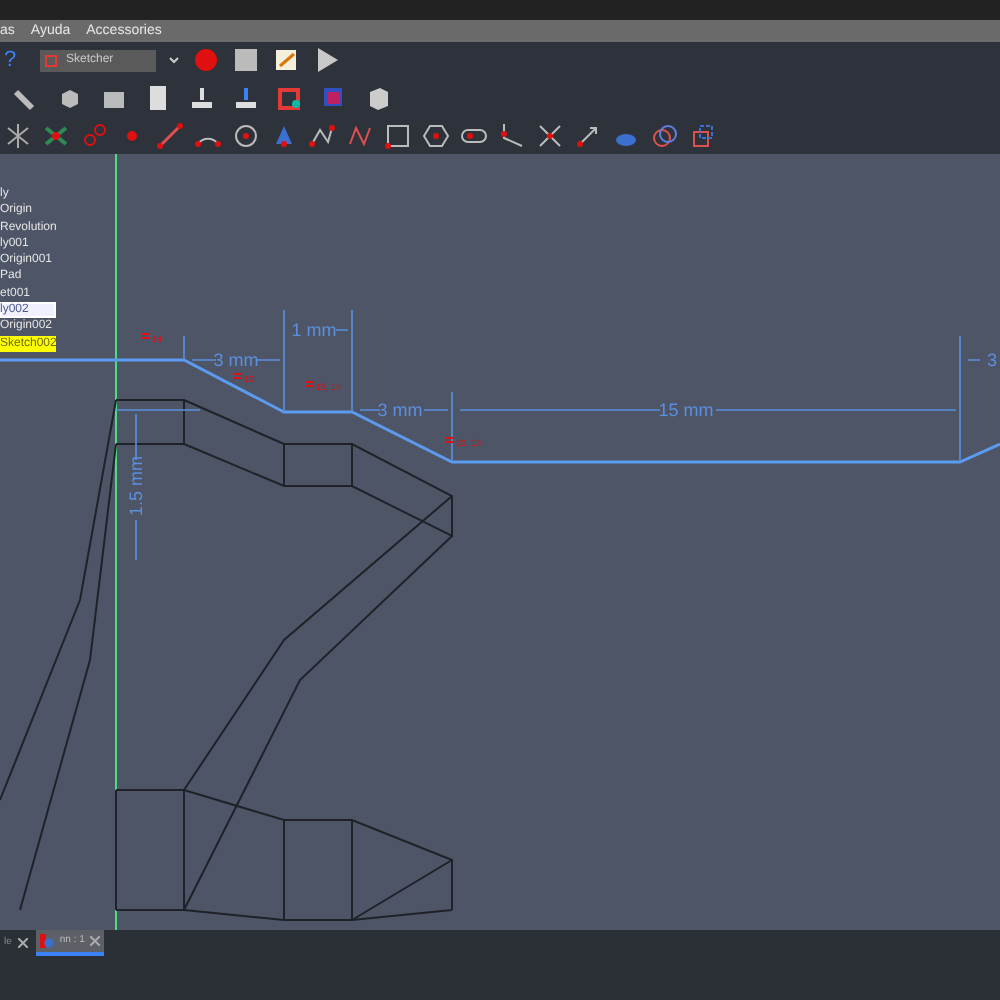 The width and height of the screenshot is (1000, 1000). I want to click on cone-icon, so click(284, 135).